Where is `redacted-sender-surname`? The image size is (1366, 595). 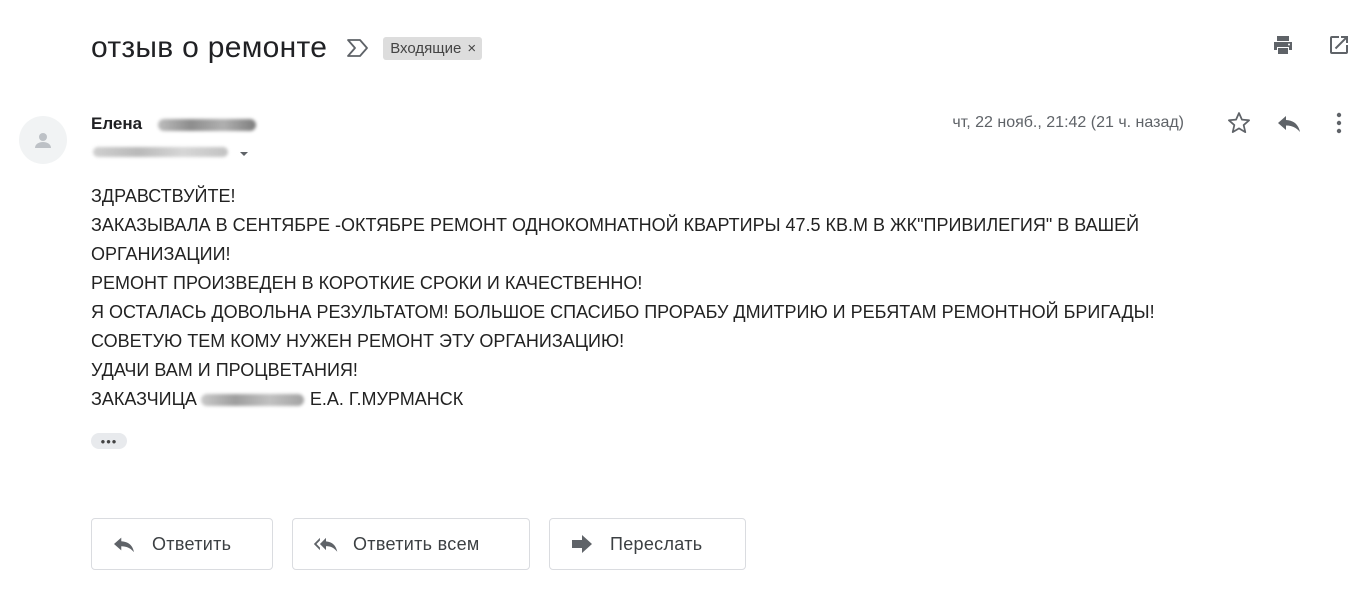
redacted-sender-surname is located at coordinates (207, 125).